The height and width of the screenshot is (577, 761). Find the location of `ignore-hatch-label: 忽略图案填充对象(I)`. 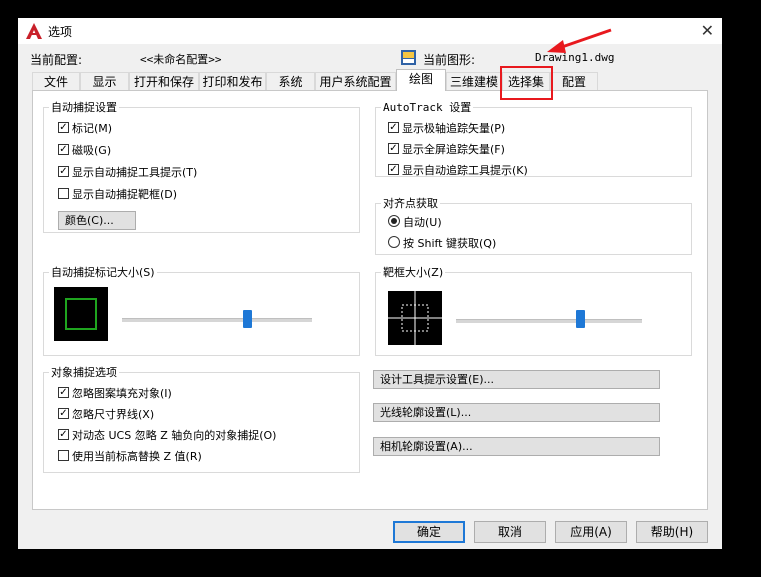

ignore-hatch-label: 忽略图案填充对象(I) is located at coordinates (122, 393).